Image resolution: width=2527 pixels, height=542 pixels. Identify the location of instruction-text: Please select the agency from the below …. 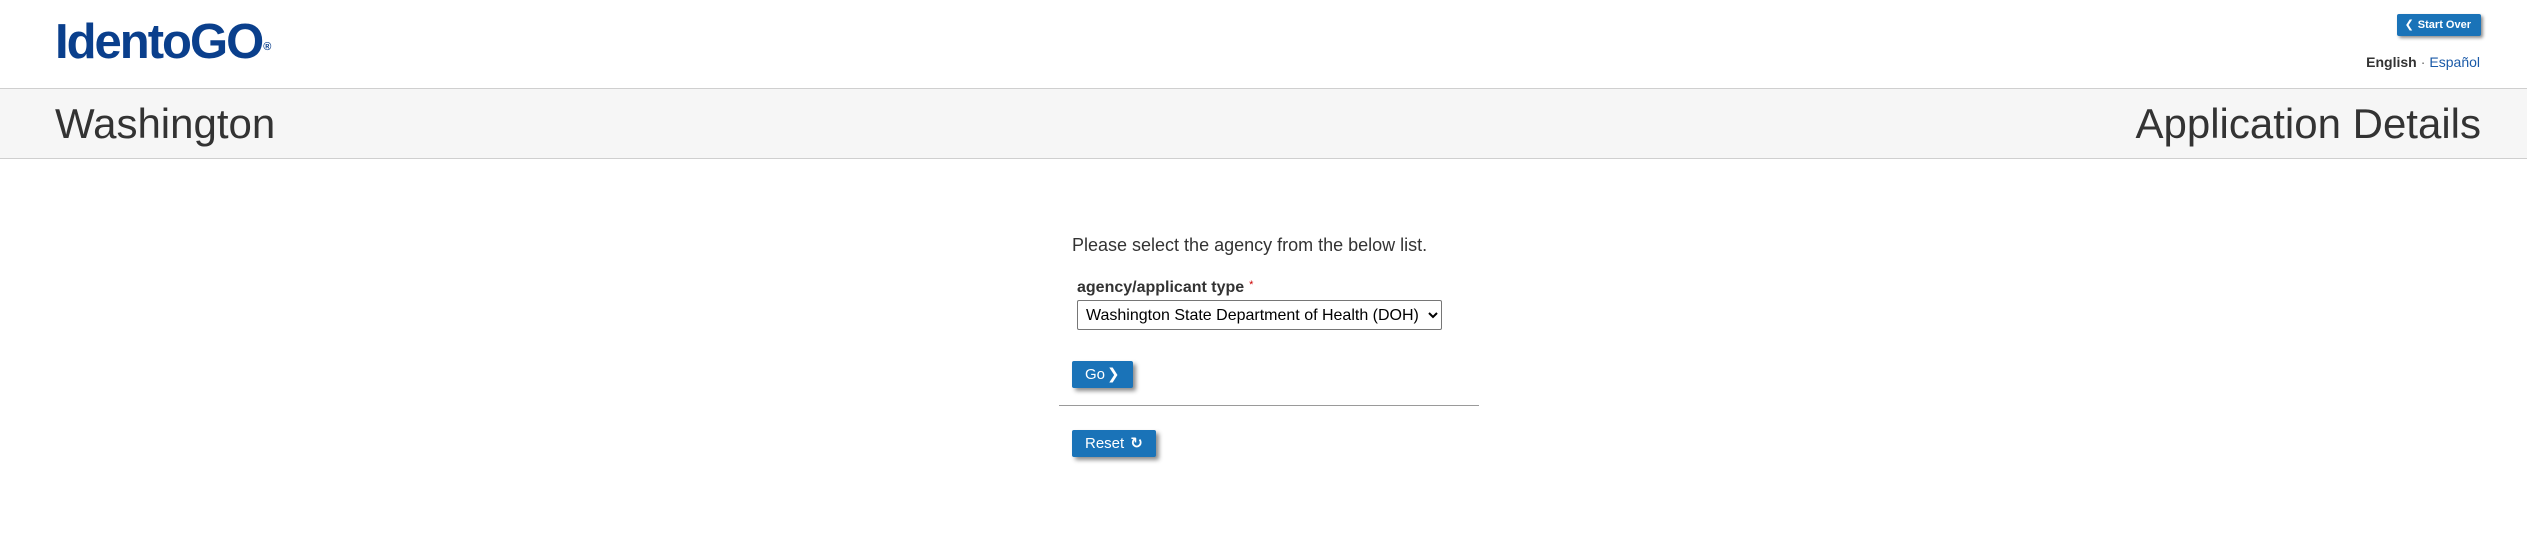
(1250, 245).